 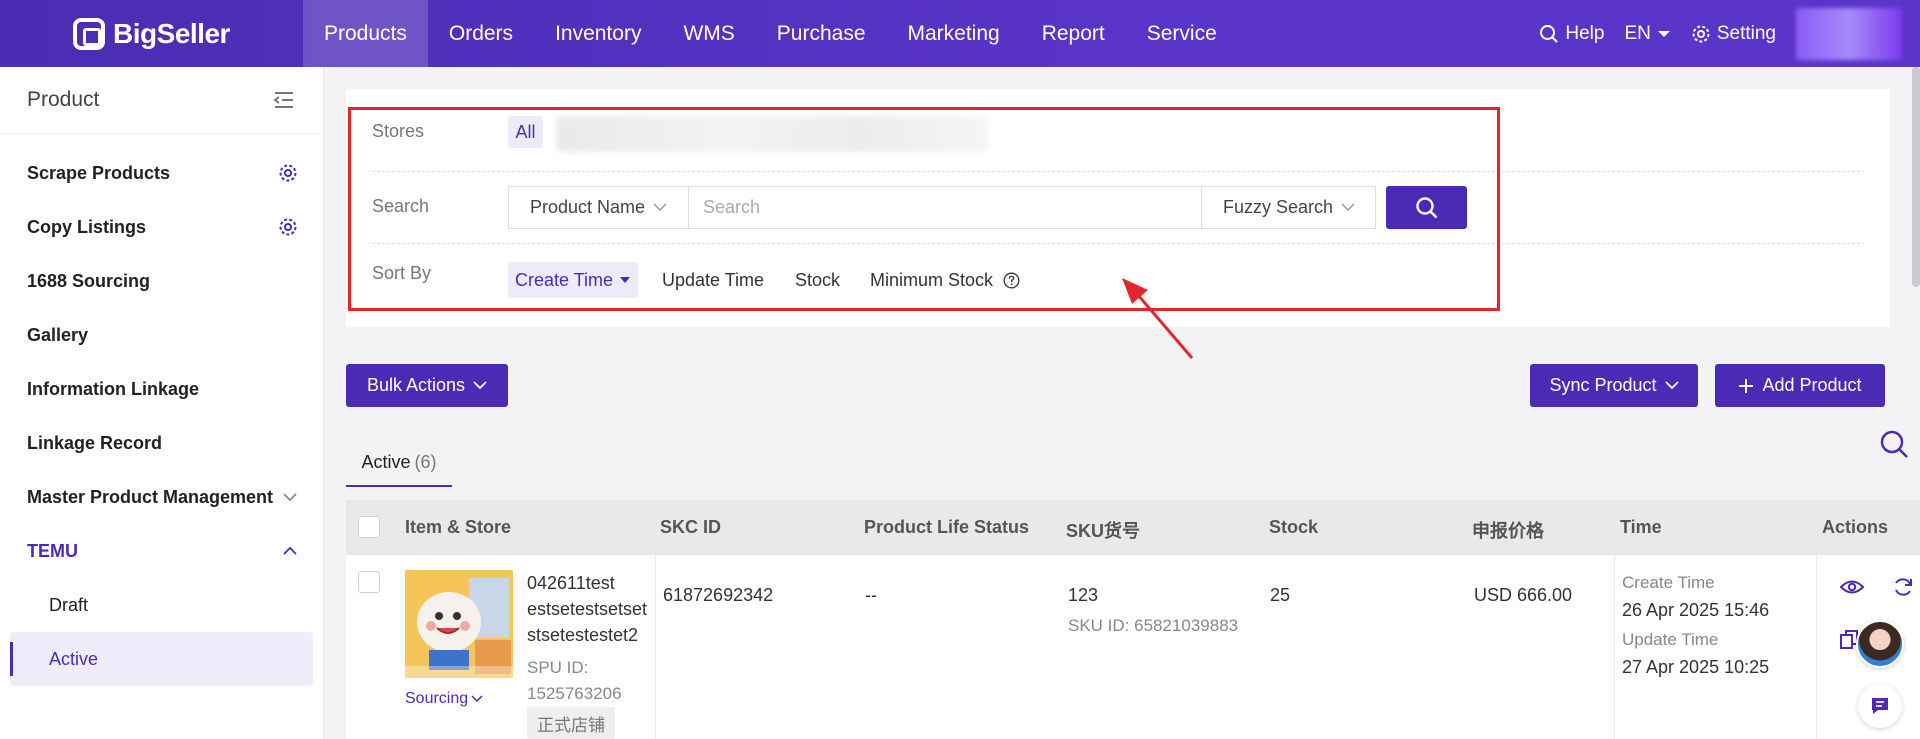 What do you see at coordinates (1585, 33) in the screenshot?
I see `help-label: Help` at bounding box center [1585, 33].